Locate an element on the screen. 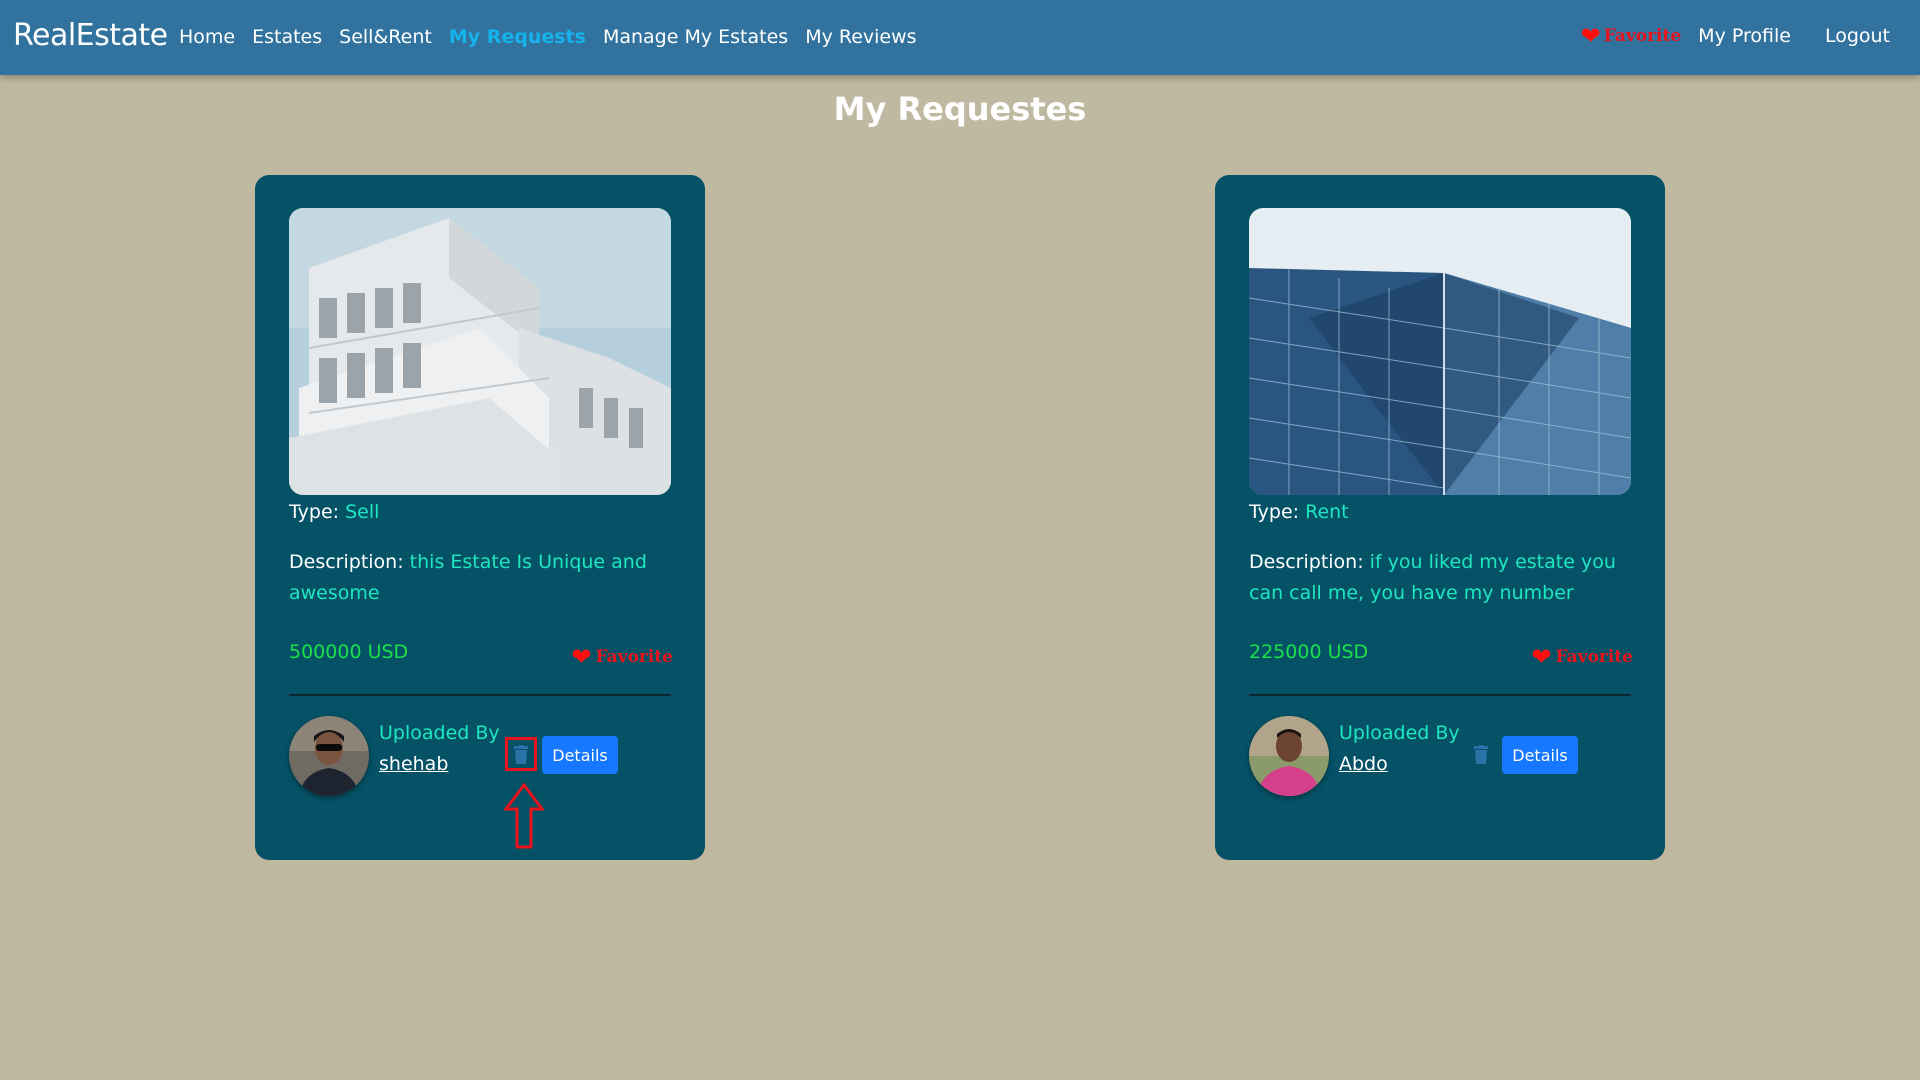 The width and height of the screenshot is (1920, 1080). nav-home: Home is located at coordinates (207, 37).